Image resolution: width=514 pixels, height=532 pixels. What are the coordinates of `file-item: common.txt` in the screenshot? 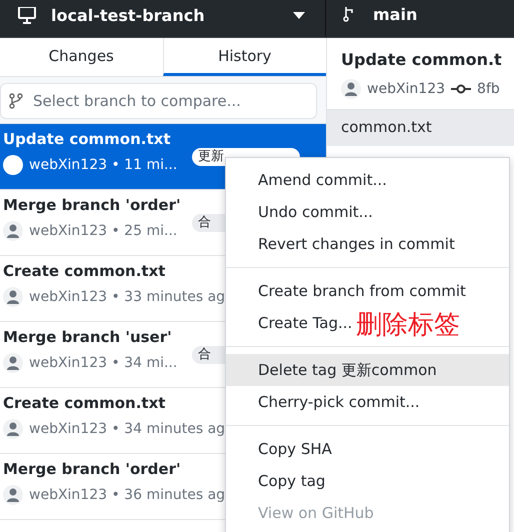 It's located at (420, 128).